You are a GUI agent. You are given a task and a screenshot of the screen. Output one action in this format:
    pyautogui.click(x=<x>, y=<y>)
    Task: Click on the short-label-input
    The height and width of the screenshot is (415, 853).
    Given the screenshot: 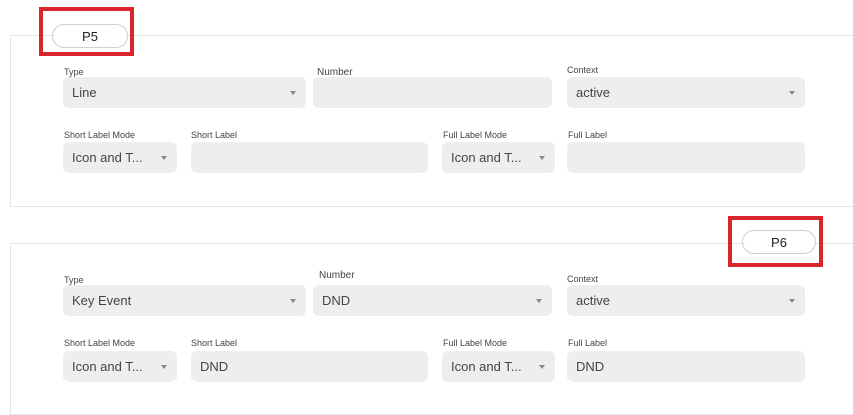 What is the action you would take?
    pyautogui.click(x=309, y=157)
    